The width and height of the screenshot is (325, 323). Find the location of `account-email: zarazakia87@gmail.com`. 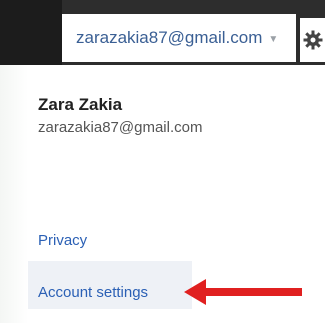

account-email: zarazakia87@gmail.com is located at coordinates (120, 127).